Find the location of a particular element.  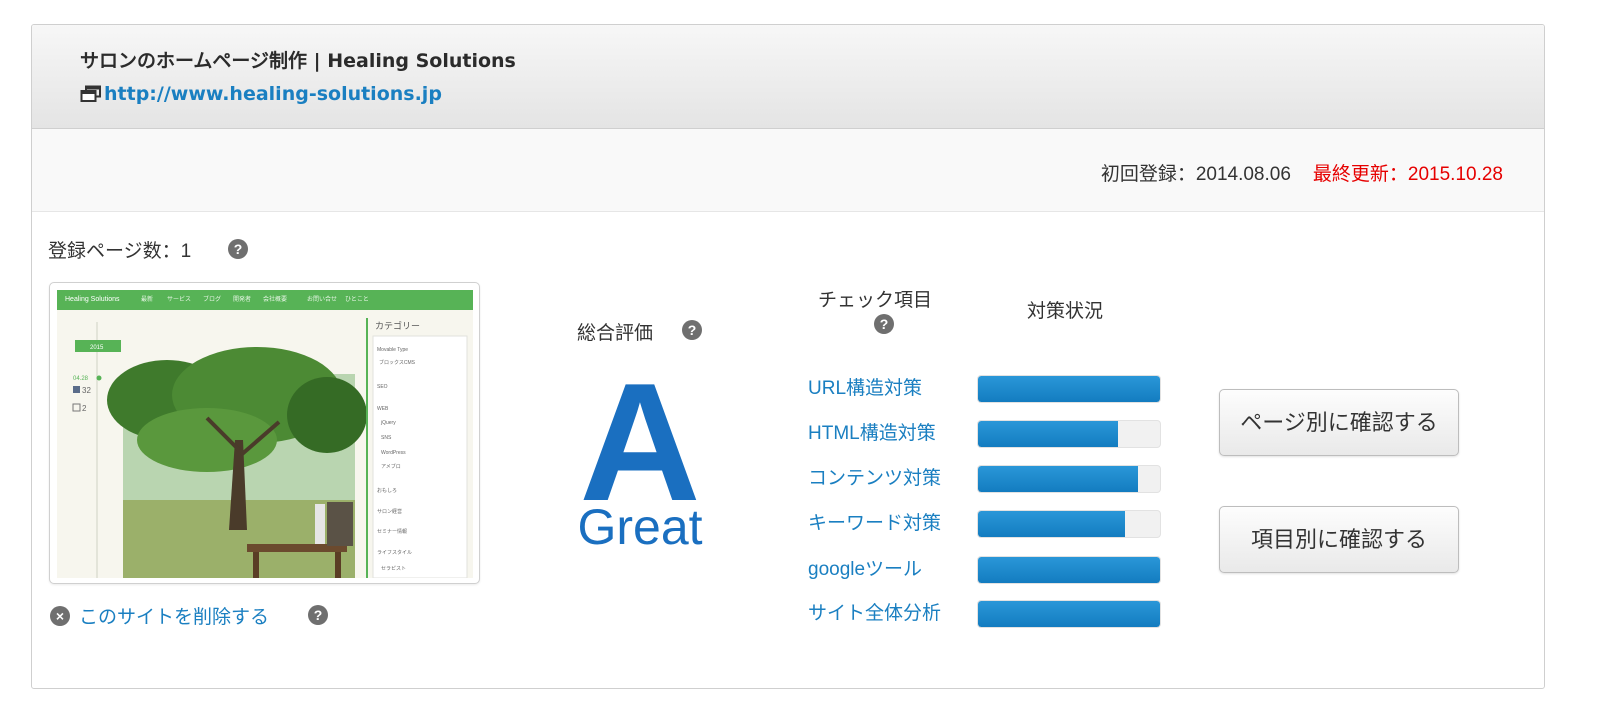

thumb-category-7: アメブロ is located at coordinates (391, 466).